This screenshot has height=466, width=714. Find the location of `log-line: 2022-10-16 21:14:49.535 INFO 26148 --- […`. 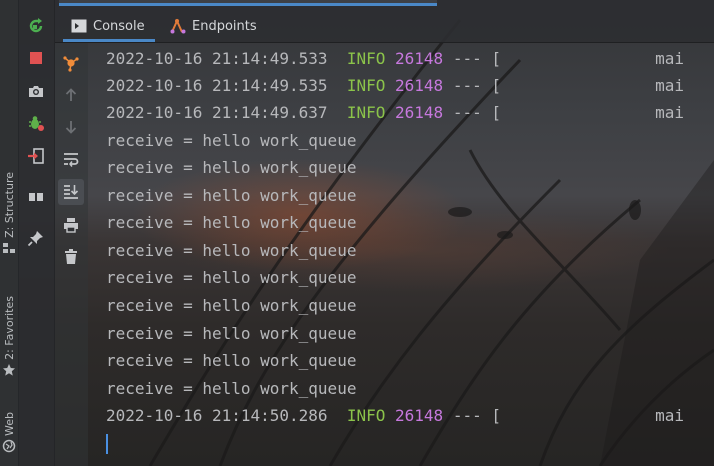

log-line: 2022-10-16 21:14:49.535 INFO 26148 --- [… is located at coordinates (395, 85).